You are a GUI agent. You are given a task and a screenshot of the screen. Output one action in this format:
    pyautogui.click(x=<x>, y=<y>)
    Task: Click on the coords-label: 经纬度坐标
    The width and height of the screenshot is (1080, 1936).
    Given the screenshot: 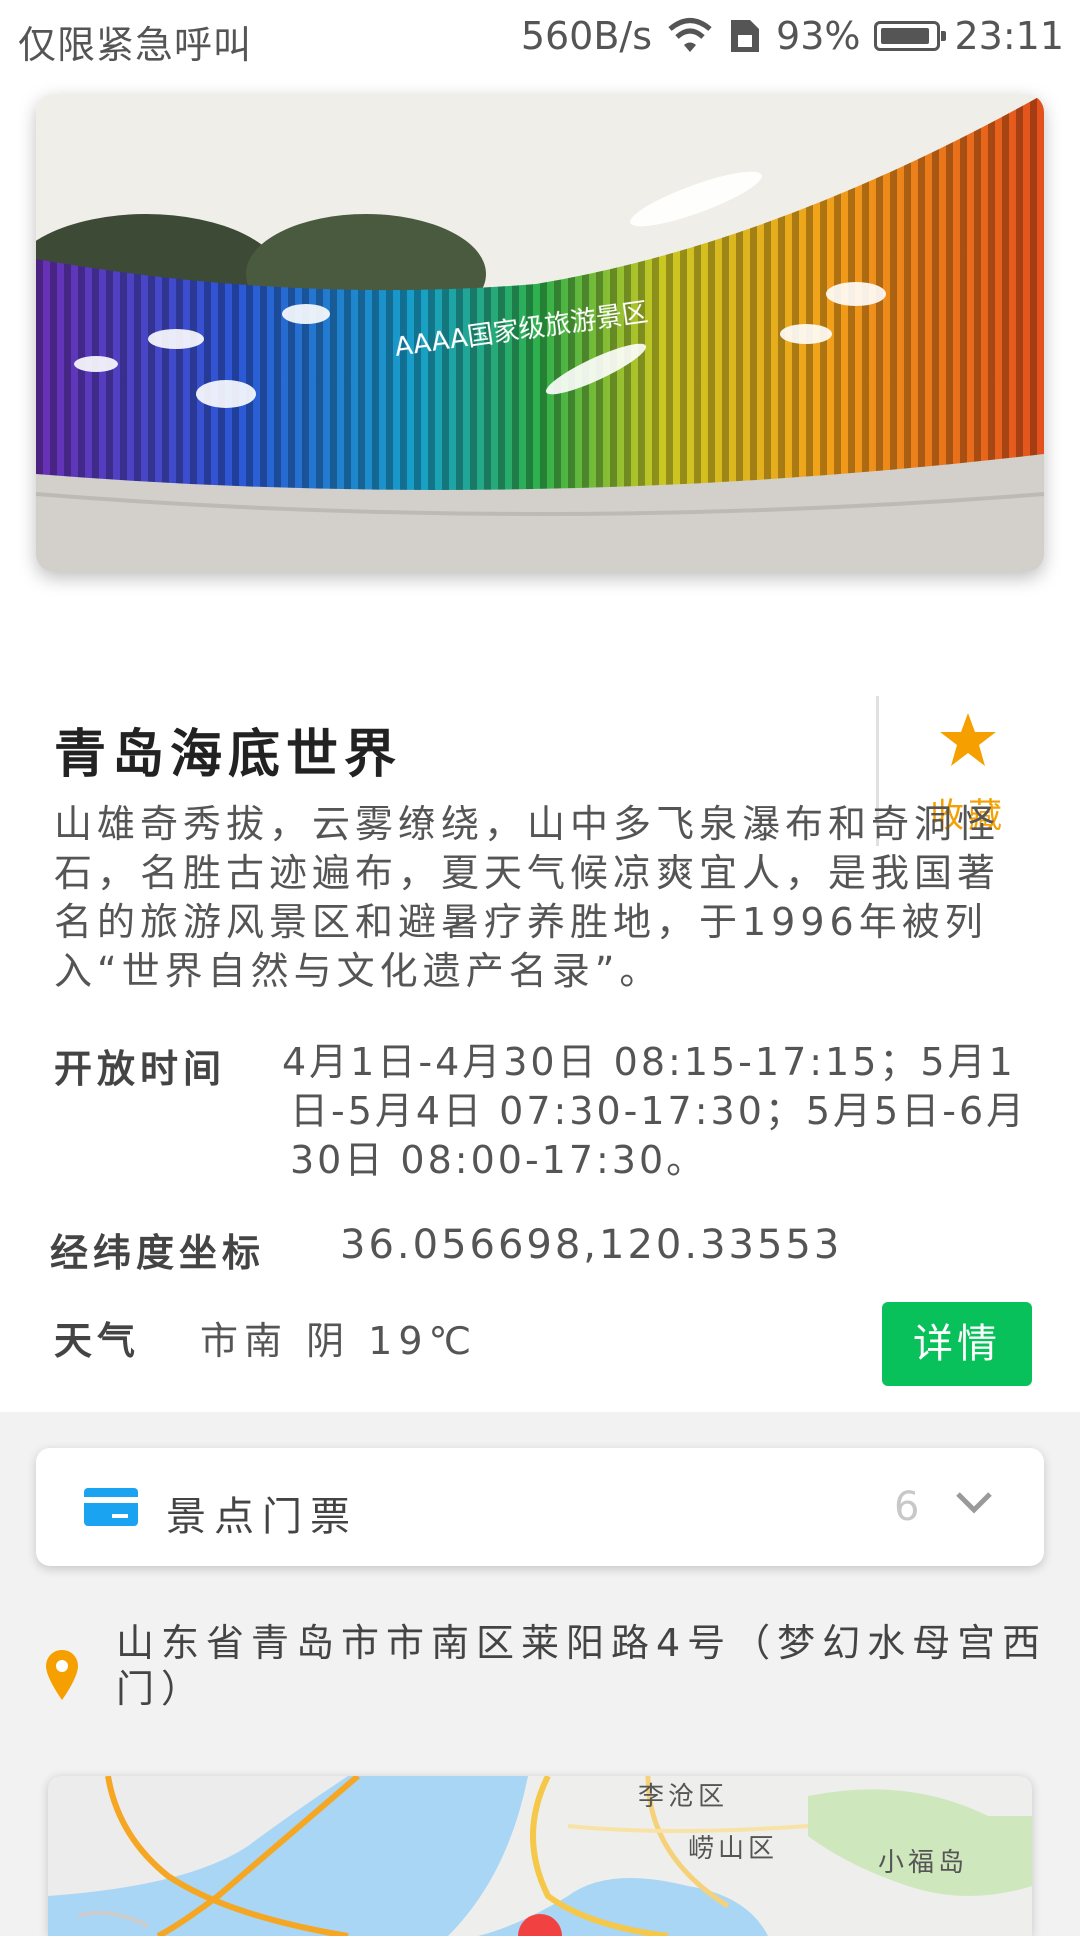 What is the action you would take?
    pyautogui.click(x=158, y=1253)
    